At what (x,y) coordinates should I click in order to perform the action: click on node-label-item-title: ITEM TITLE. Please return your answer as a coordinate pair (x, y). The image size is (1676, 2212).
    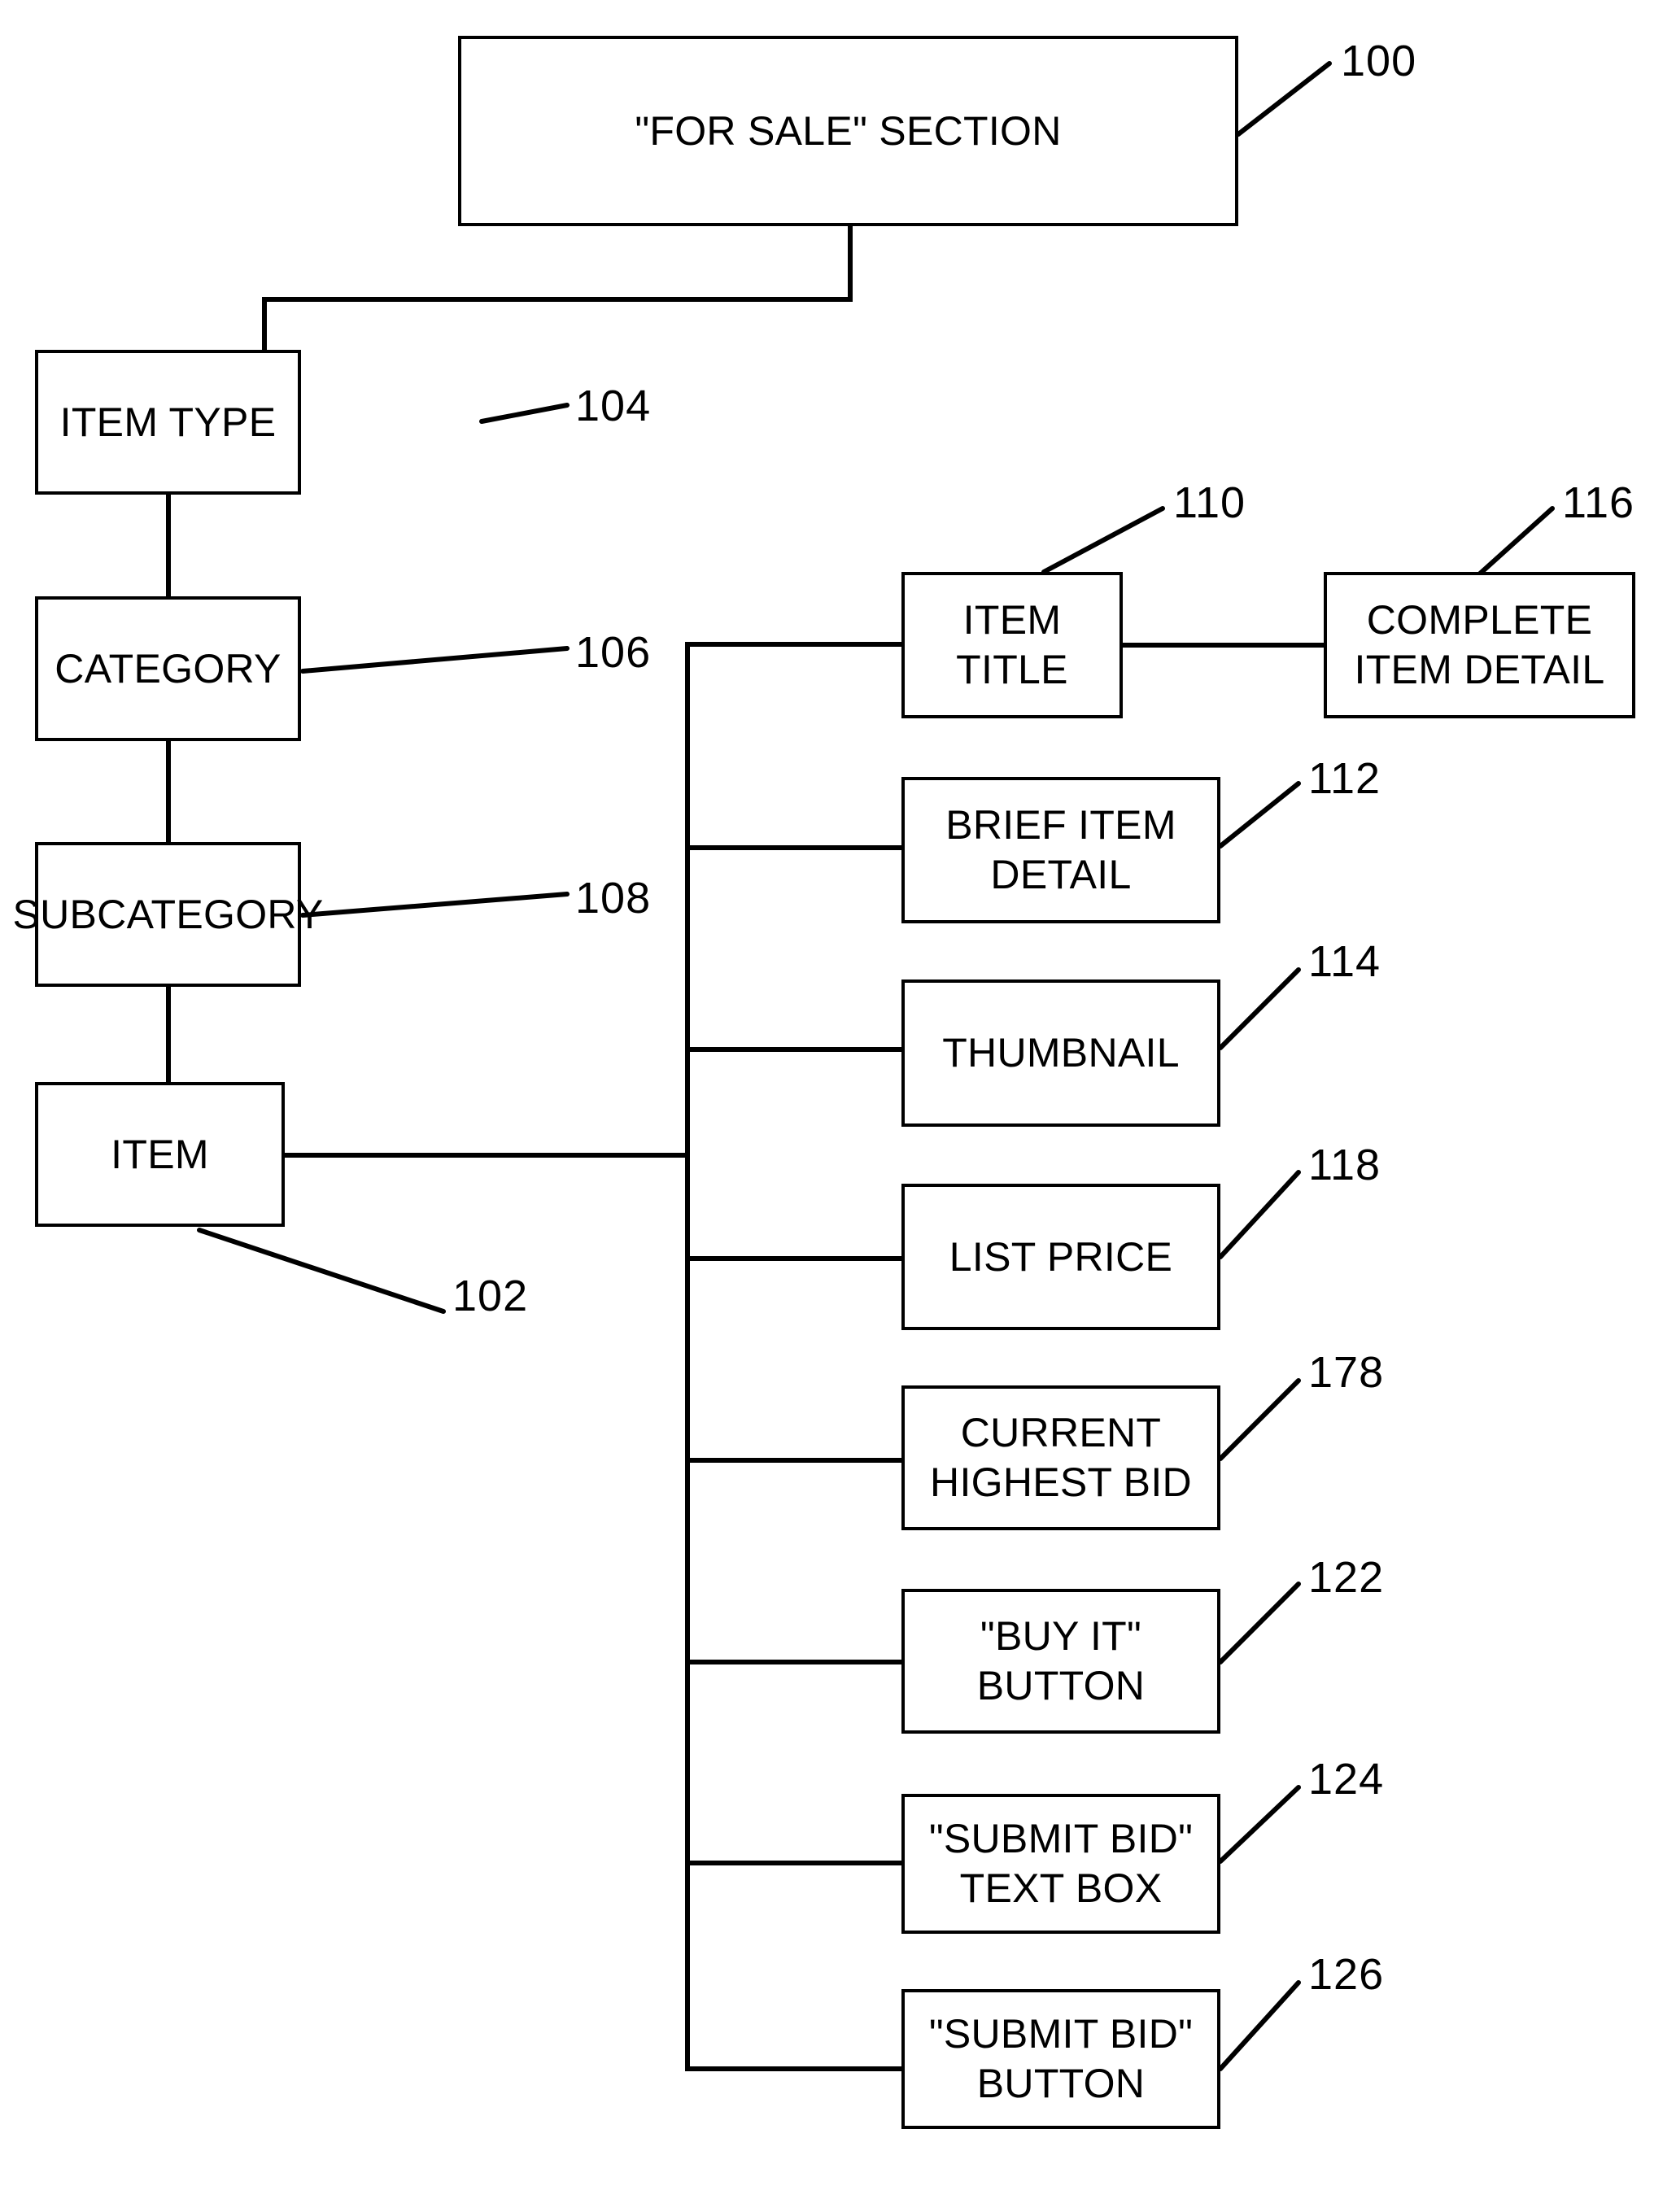
    Looking at the image, I should click on (1012, 644).